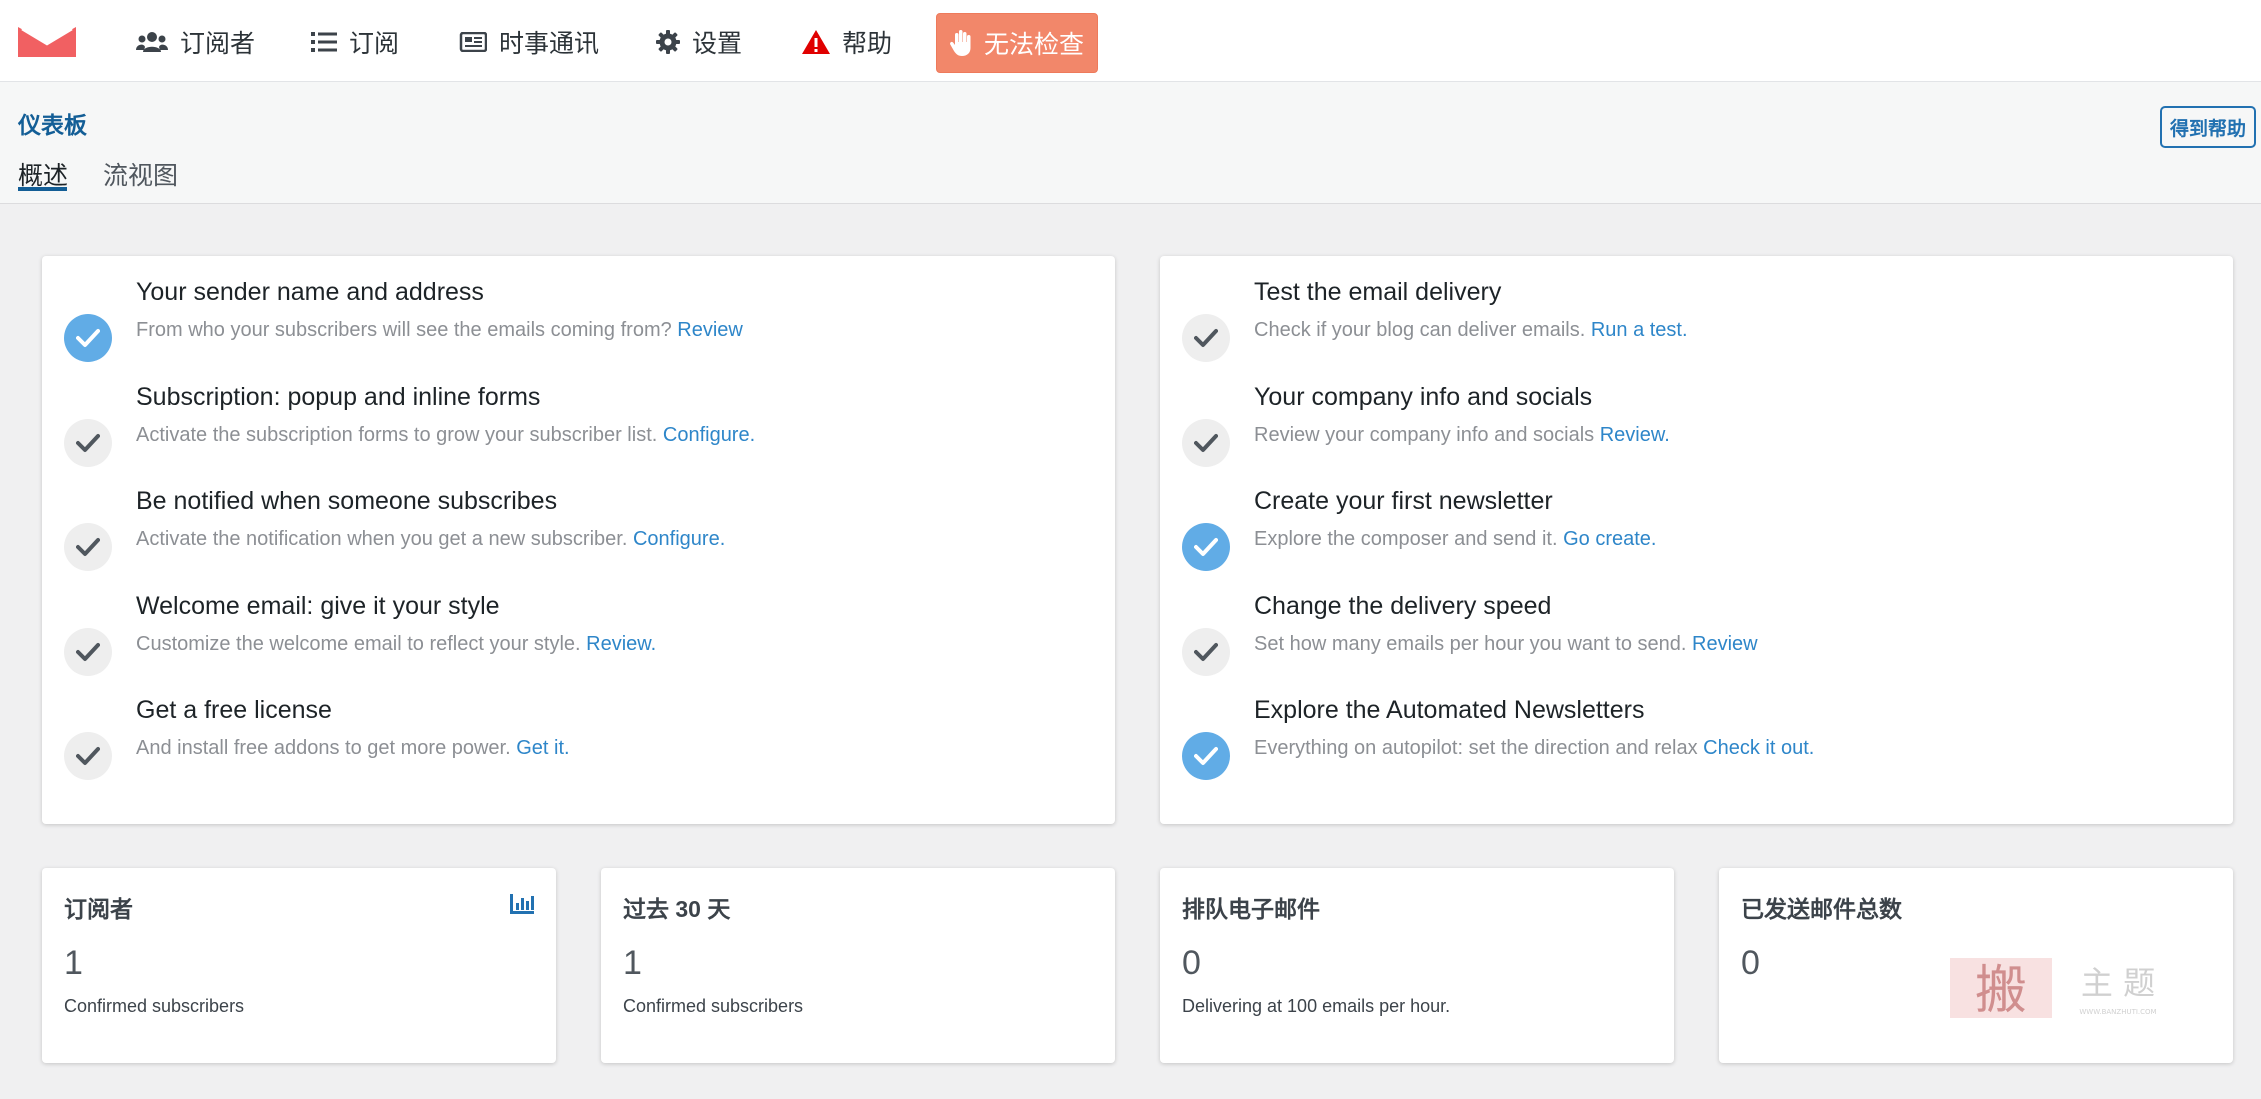  I want to click on nav-subscribers: 订阅者, so click(195, 42).